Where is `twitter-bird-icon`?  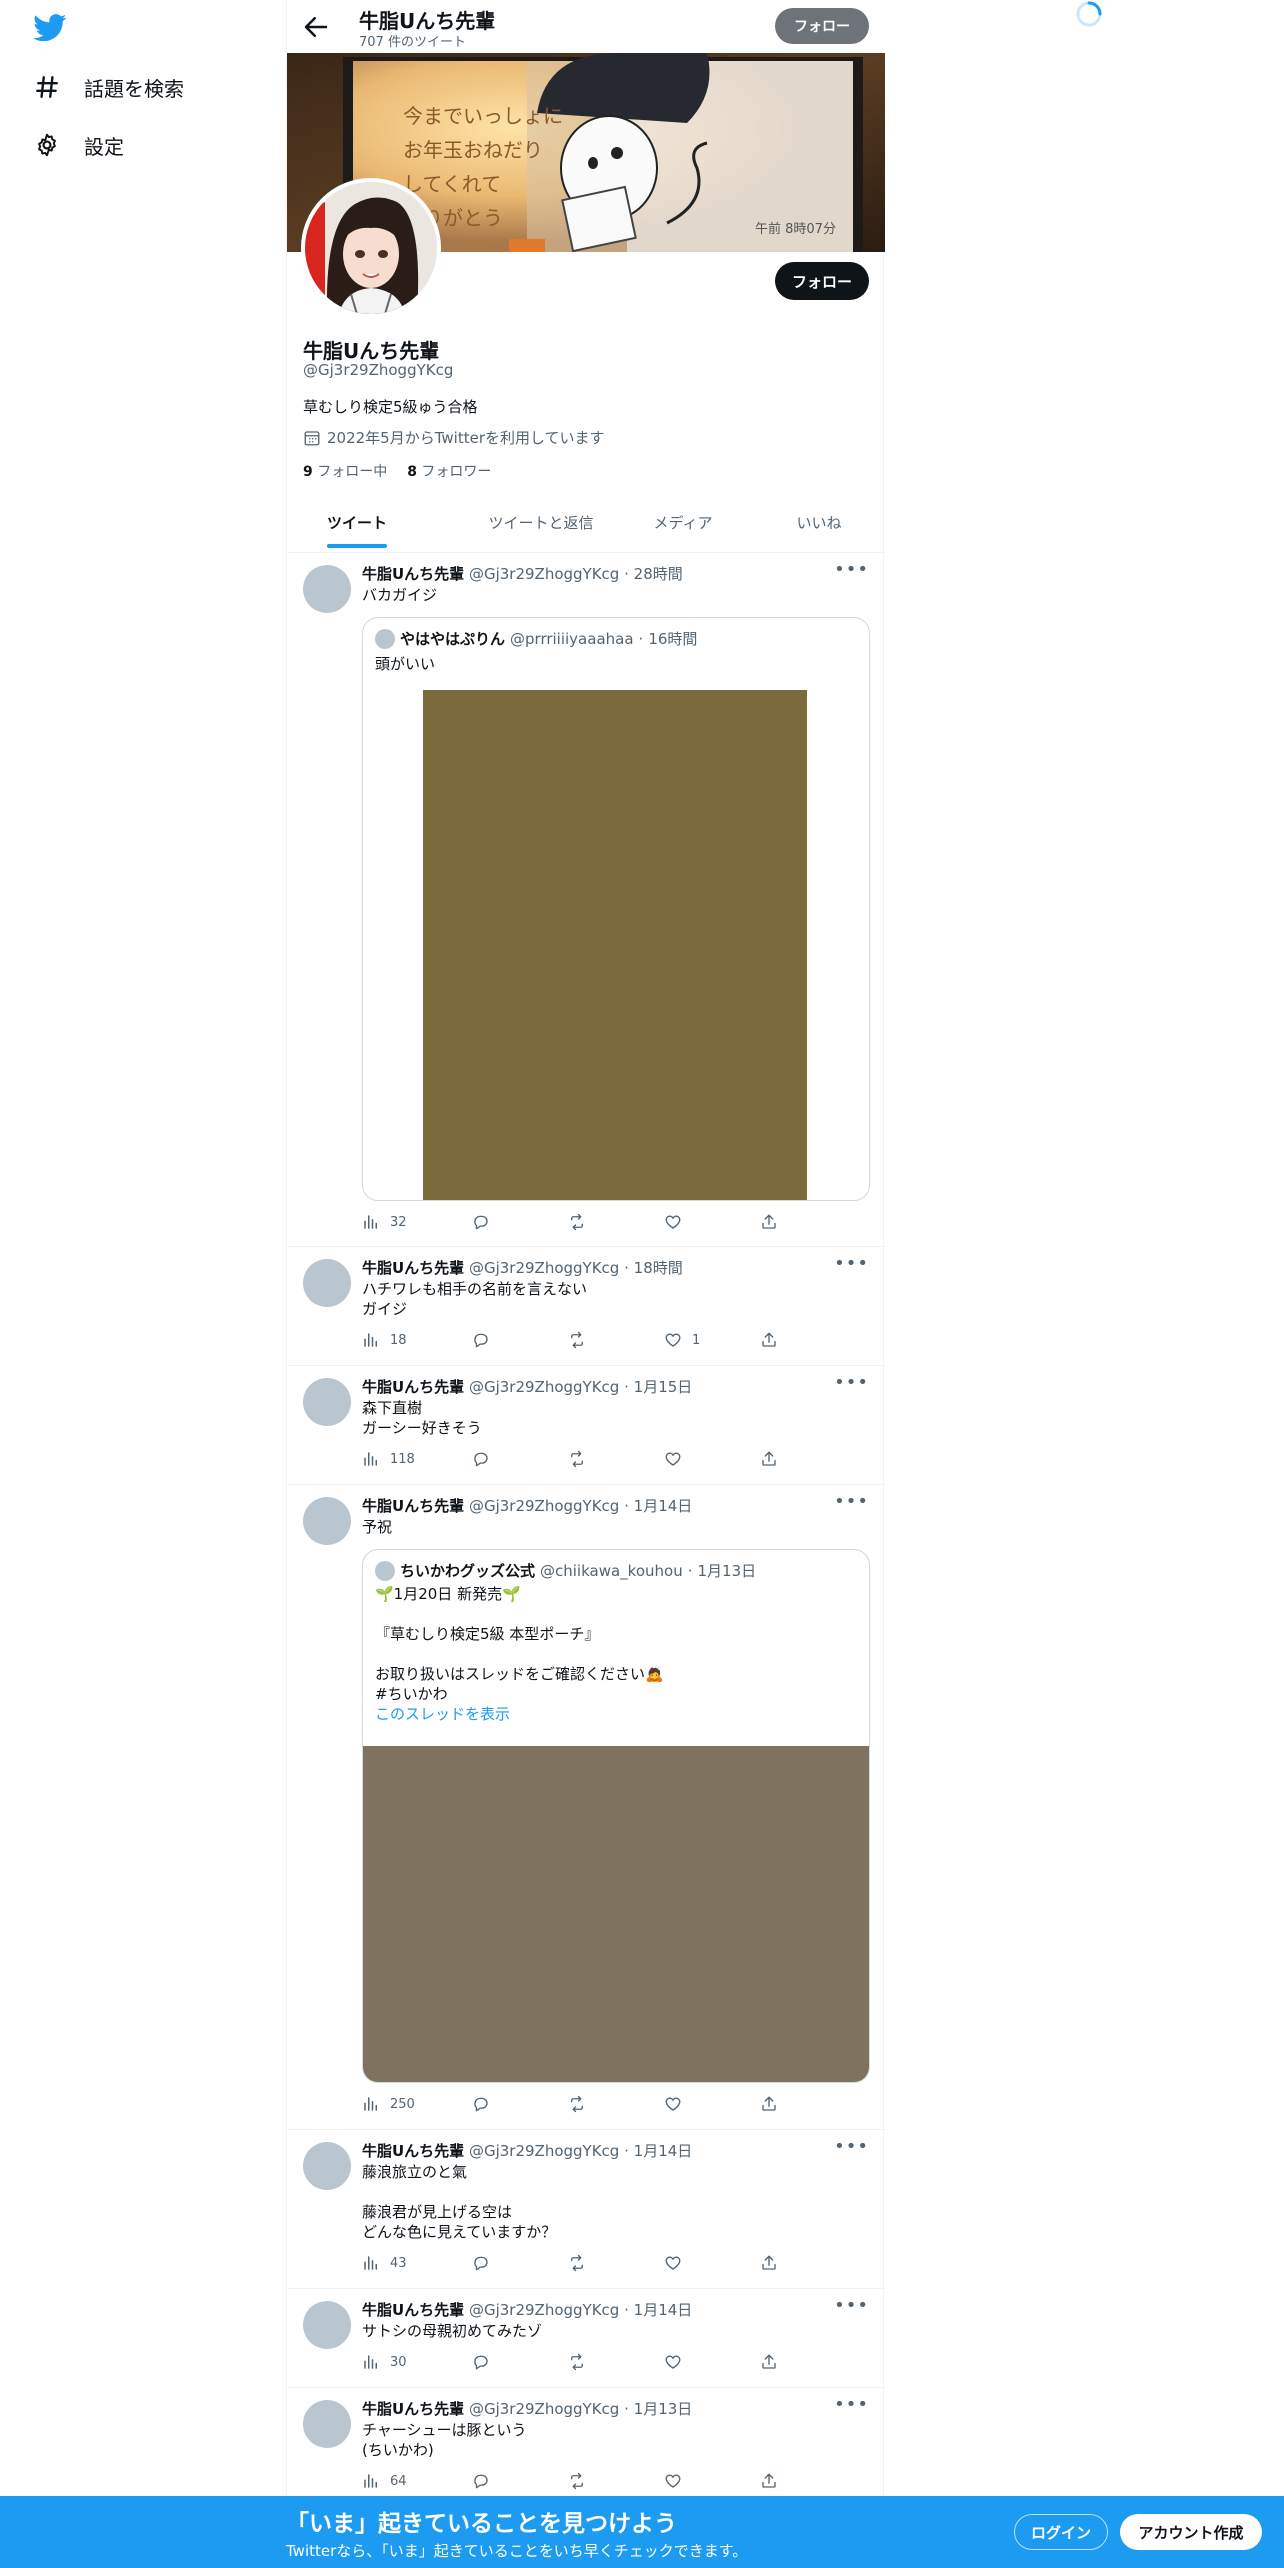 twitter-bird-icon is located at coordinates (50, 28).